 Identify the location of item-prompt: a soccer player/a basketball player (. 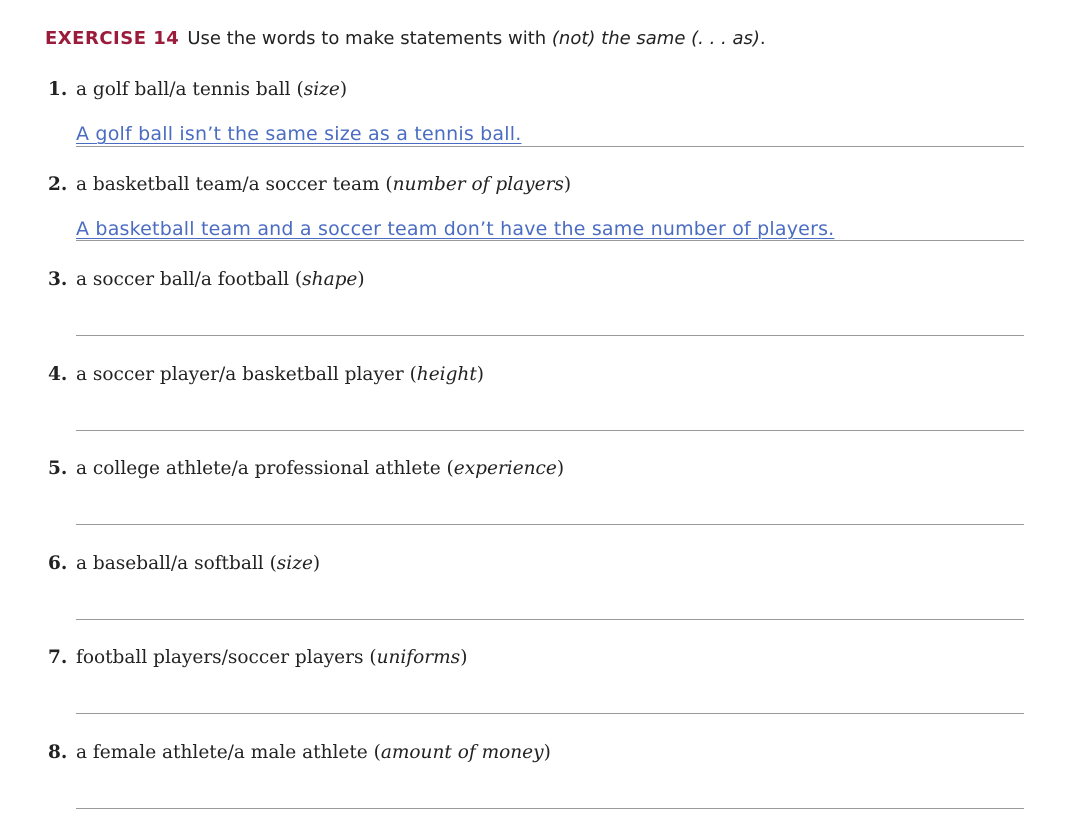
(246, 374).